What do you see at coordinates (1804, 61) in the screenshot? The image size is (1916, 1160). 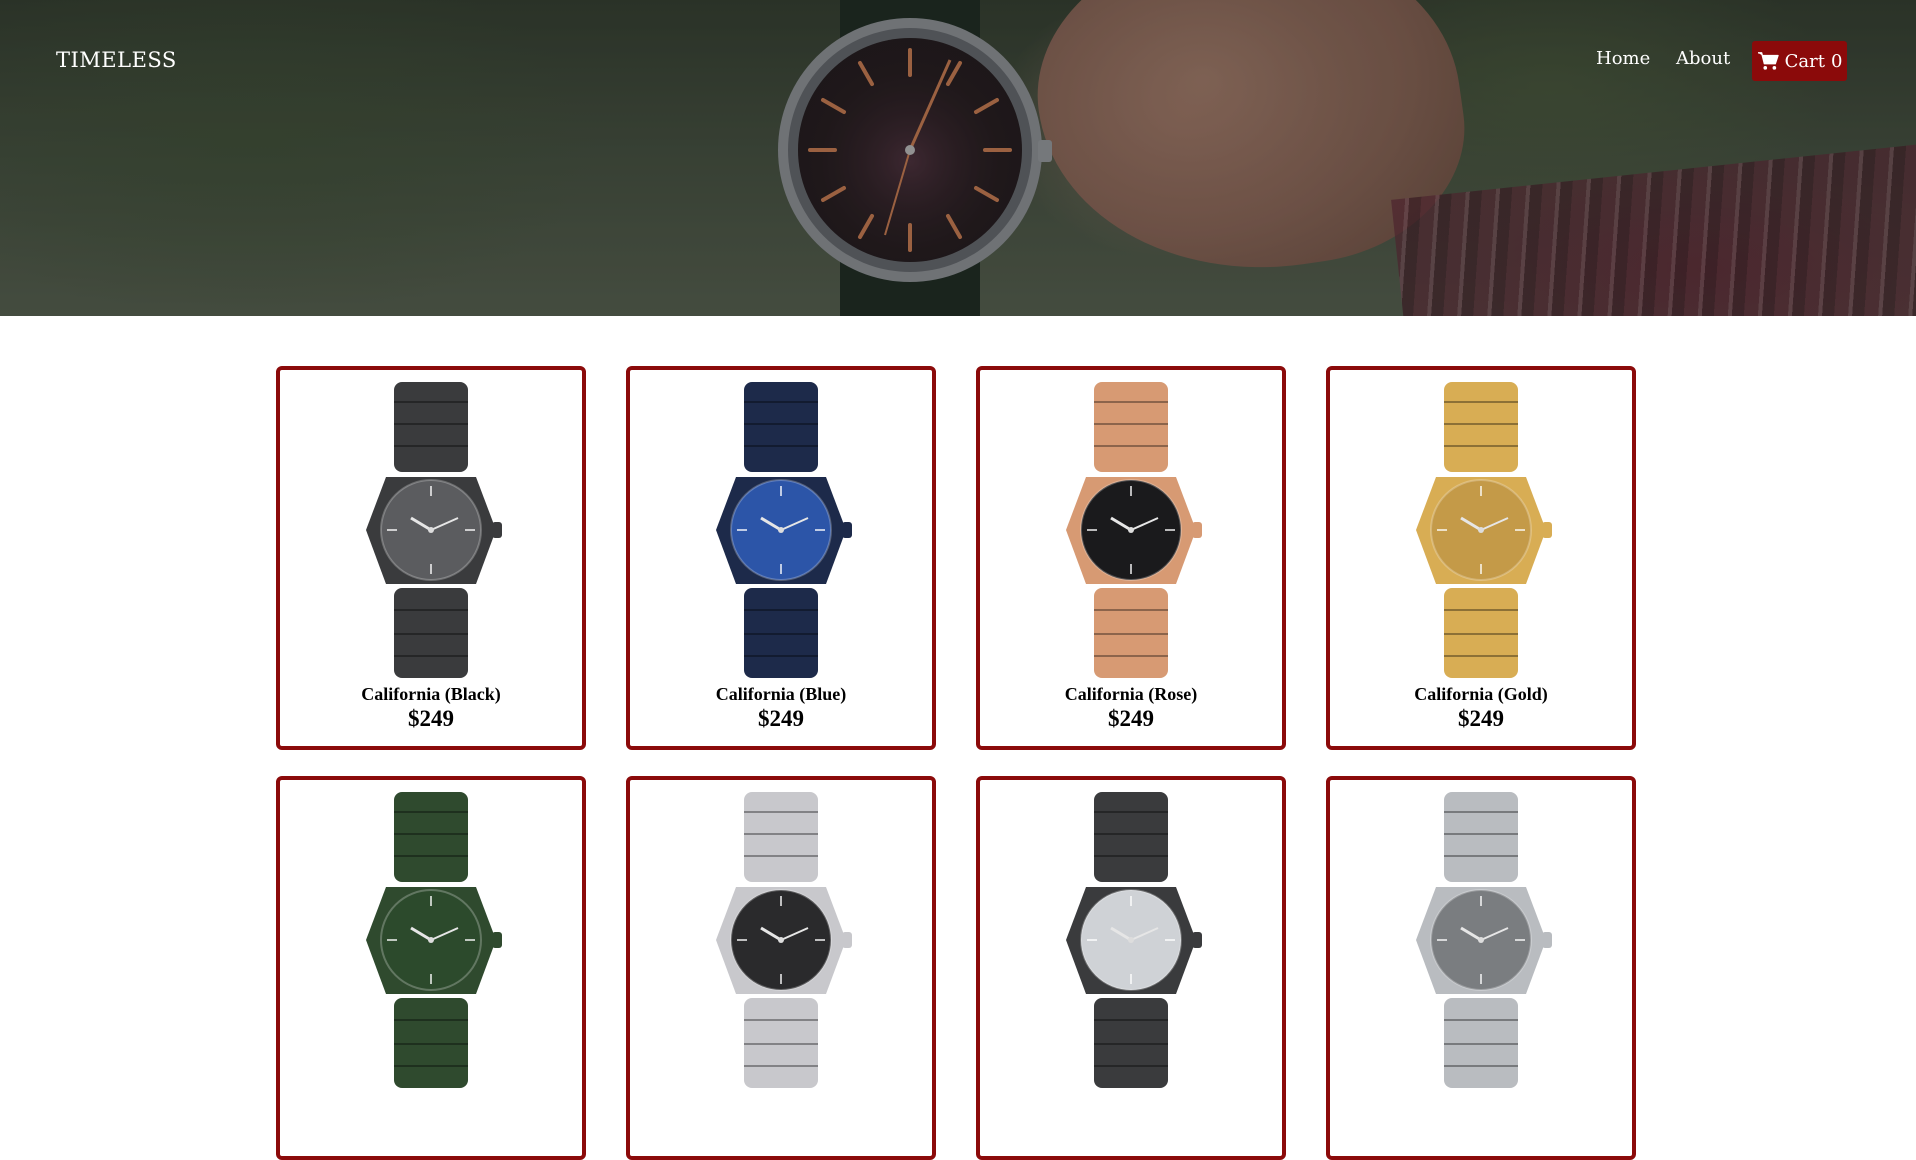 I see `cart-label: Cart` at bounding box center [1804, 61].